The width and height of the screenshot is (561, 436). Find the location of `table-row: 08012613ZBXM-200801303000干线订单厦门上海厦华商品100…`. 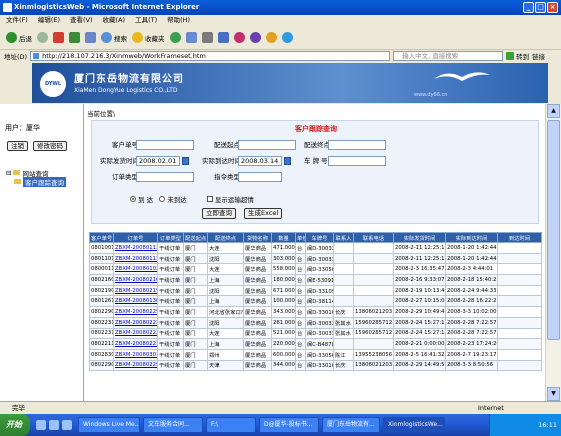

table-row: 08012613ZBXM-200801303000干线订单厦门上海厦华商品100… is located at coordinates (315, 301).